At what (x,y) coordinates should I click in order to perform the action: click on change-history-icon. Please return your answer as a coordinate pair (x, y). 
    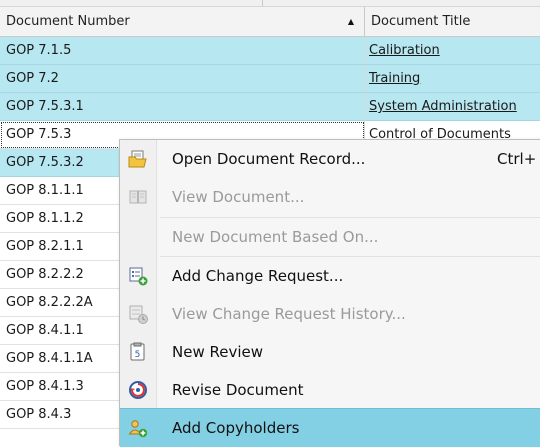
    Looking at the image, I should click on (138, 314).